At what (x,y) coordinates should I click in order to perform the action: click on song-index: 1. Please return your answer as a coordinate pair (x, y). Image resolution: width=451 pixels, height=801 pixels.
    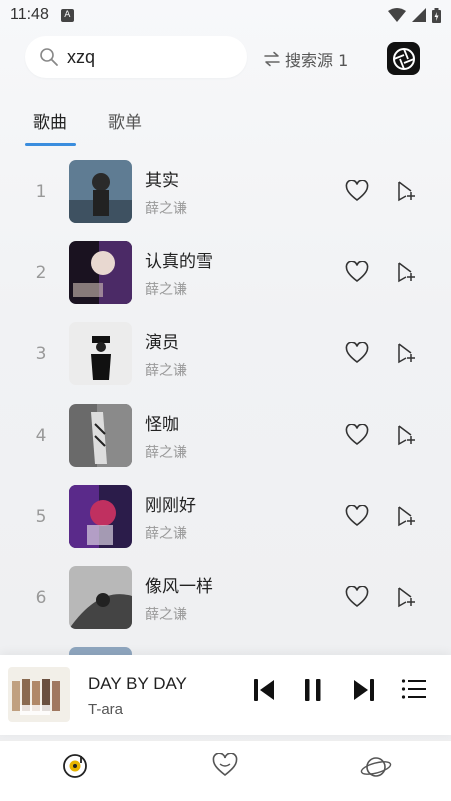
    Looking at the image, I should click on (41, 192).